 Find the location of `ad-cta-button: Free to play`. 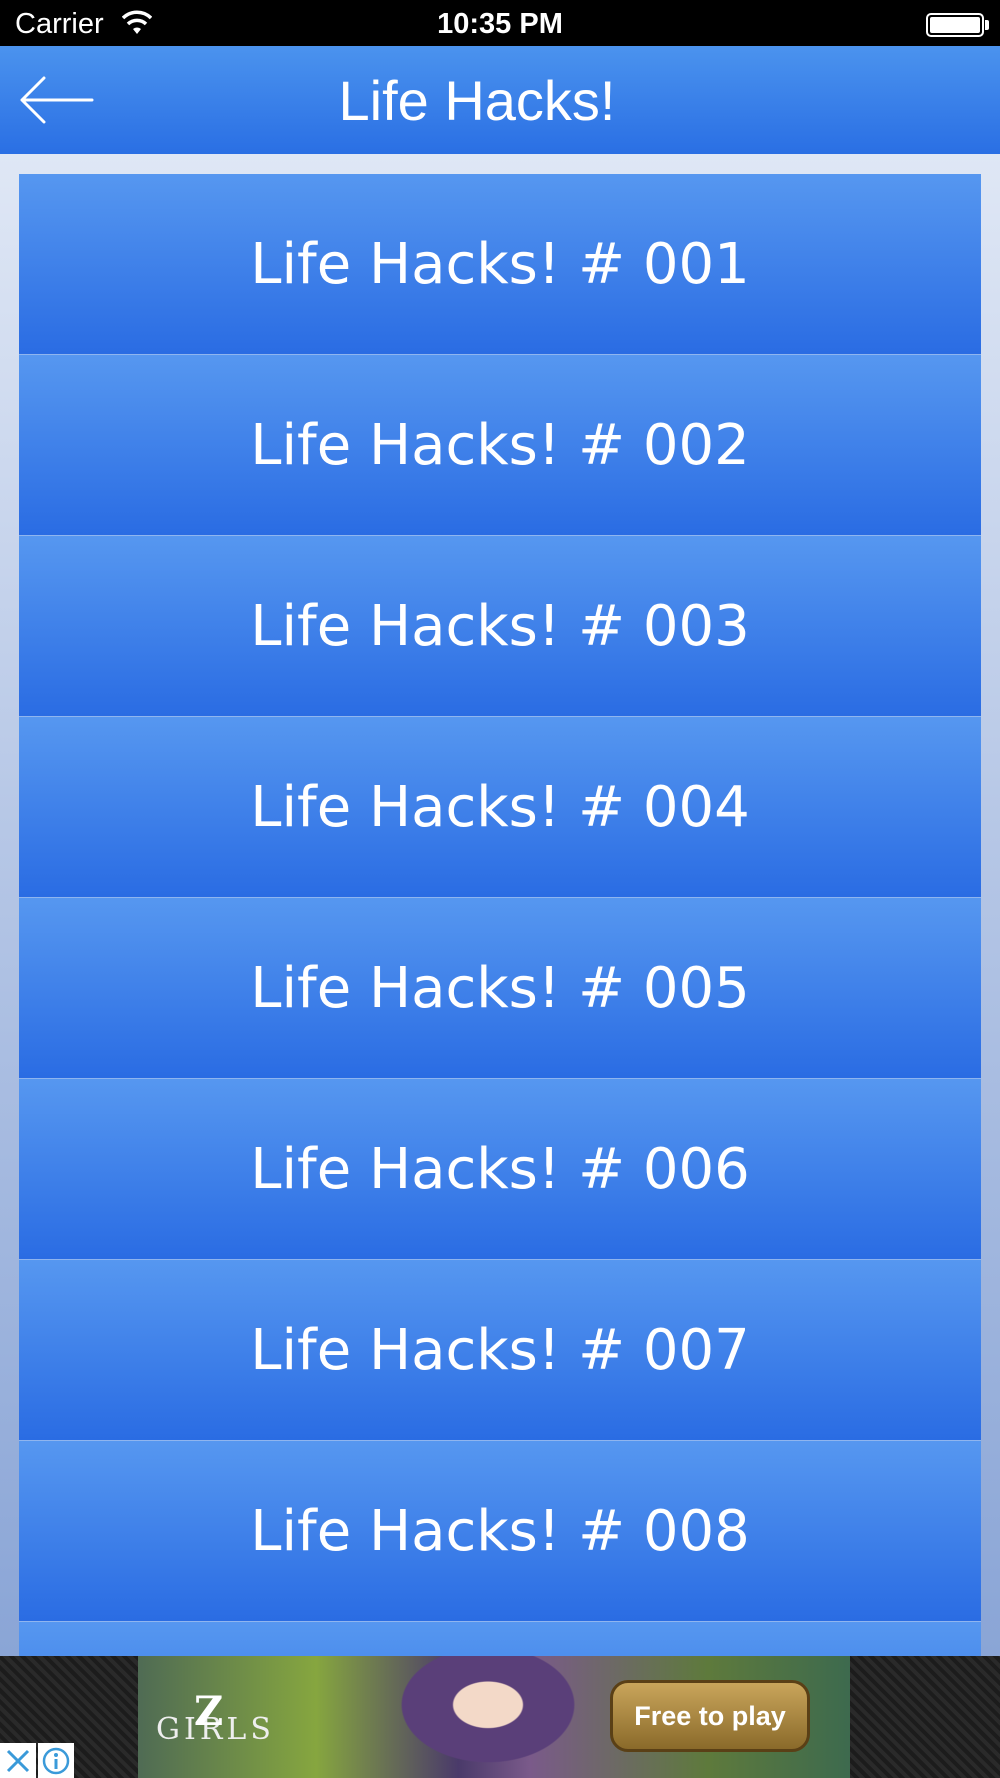

ad-cta-button: Free to play is located at coordinates (710, 1716).